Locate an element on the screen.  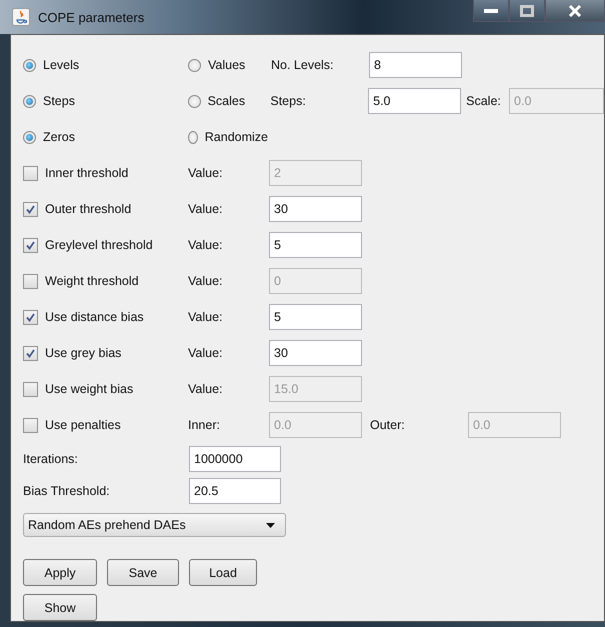
checkbox-label: Use grey bias is located at coordinates (83, 353).